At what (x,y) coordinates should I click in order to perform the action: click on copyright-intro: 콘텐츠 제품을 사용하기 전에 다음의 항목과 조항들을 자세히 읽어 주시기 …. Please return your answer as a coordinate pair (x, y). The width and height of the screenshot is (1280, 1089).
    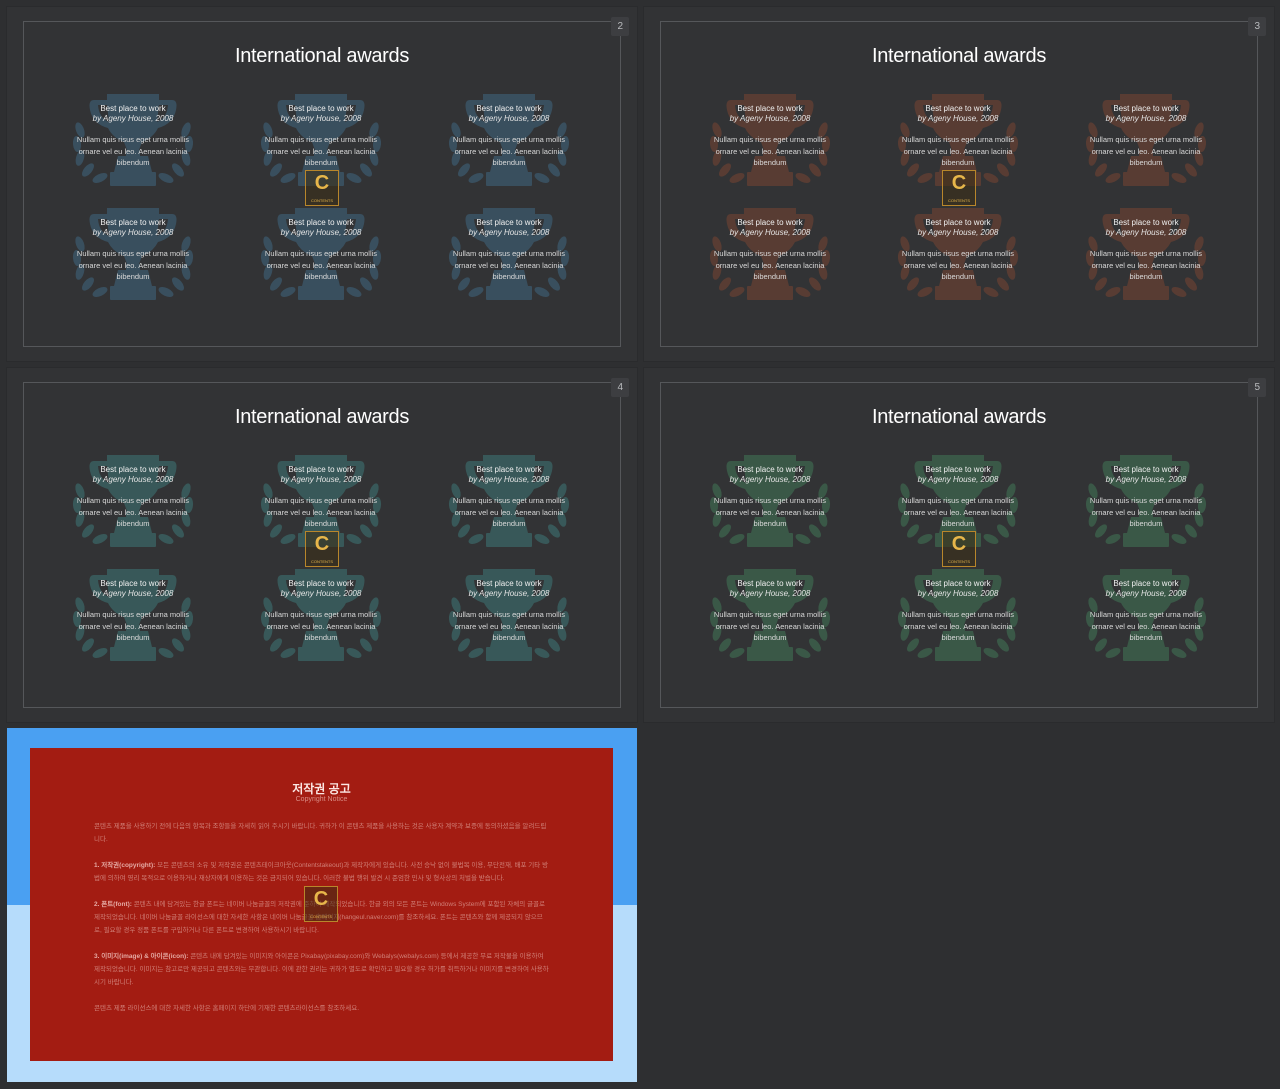
    Looking at the image, I should click on (320, 833).